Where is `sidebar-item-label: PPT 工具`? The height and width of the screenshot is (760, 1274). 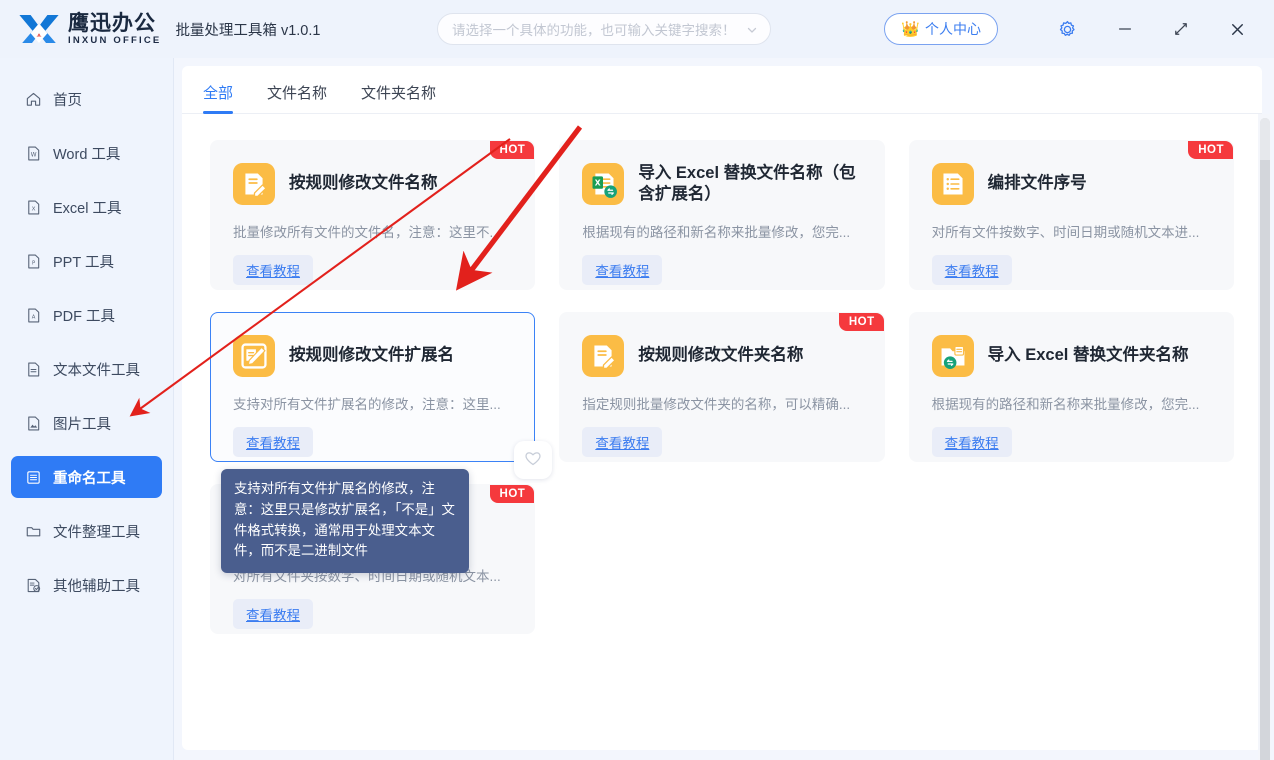
sidebar-item-label: PPT 工具 is located at coordinates (83, 262).